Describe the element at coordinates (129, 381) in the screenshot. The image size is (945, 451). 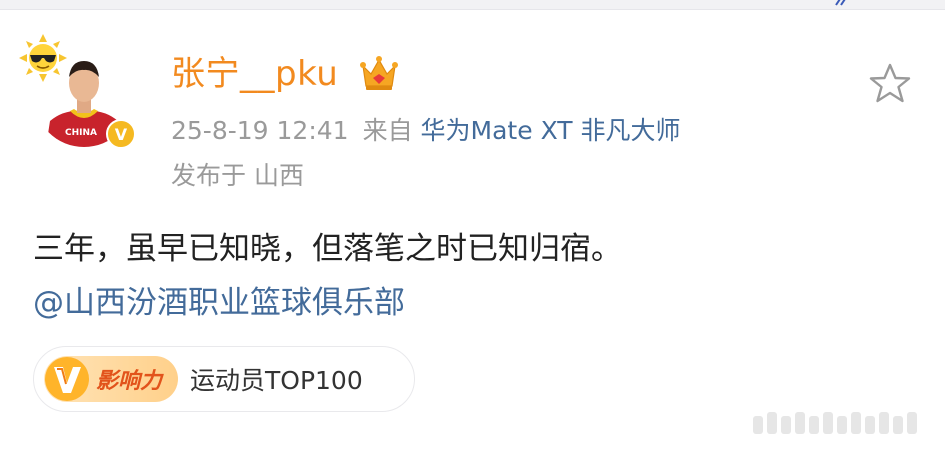
I see `influence-label: 影响力` at that location.